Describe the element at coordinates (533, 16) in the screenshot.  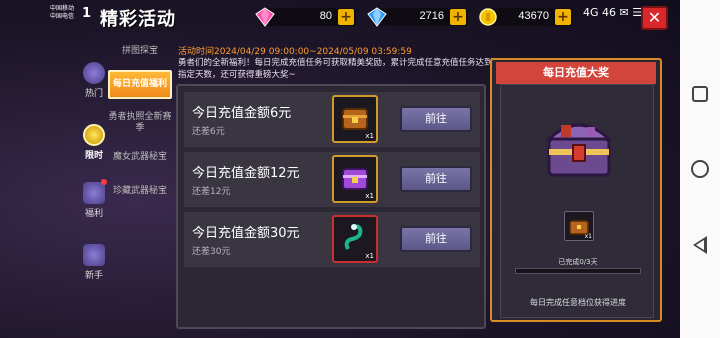
I see `gold-value: 43670` at that location.